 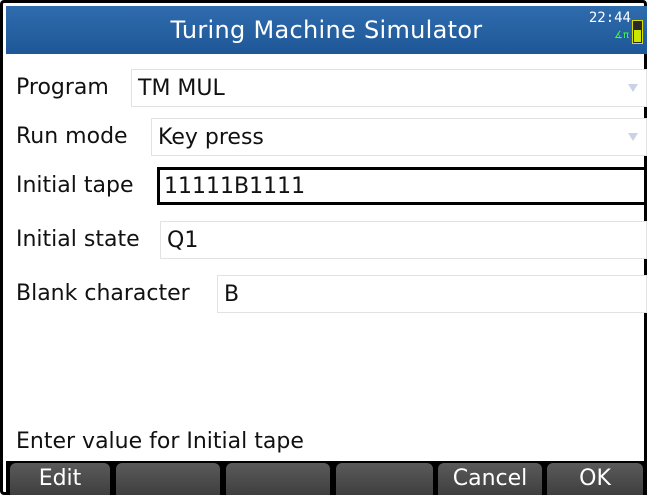 I want to click on blank-character-row: Blank character B, so click(x=326, y=294).